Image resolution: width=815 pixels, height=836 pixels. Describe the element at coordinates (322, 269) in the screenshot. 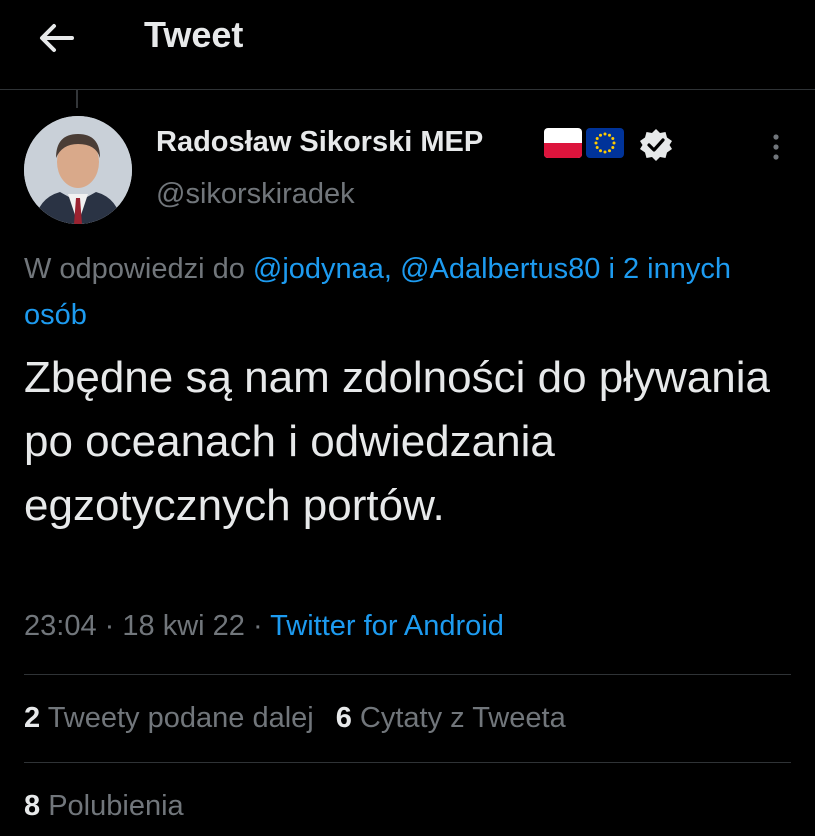

I see `reply-user-link: @jodynaa,` at that location.